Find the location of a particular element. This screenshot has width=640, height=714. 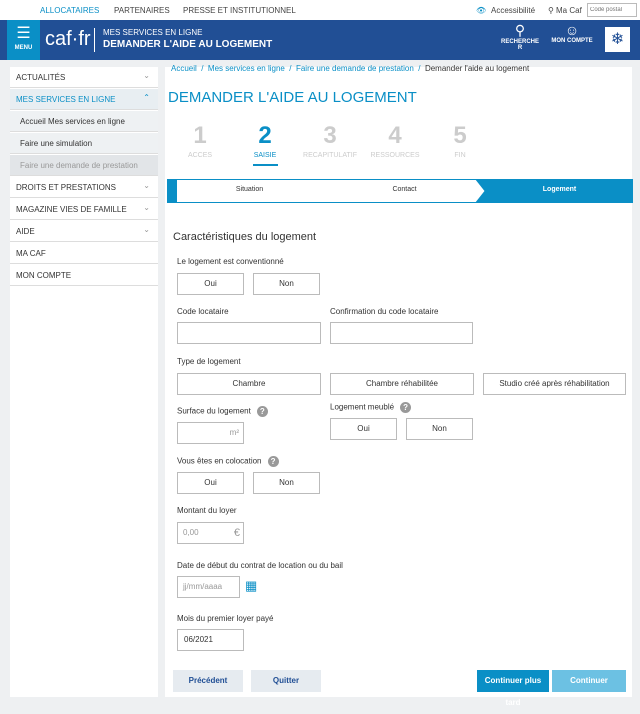

mois-input: 06/2021 is located at coordinates (210, 640).